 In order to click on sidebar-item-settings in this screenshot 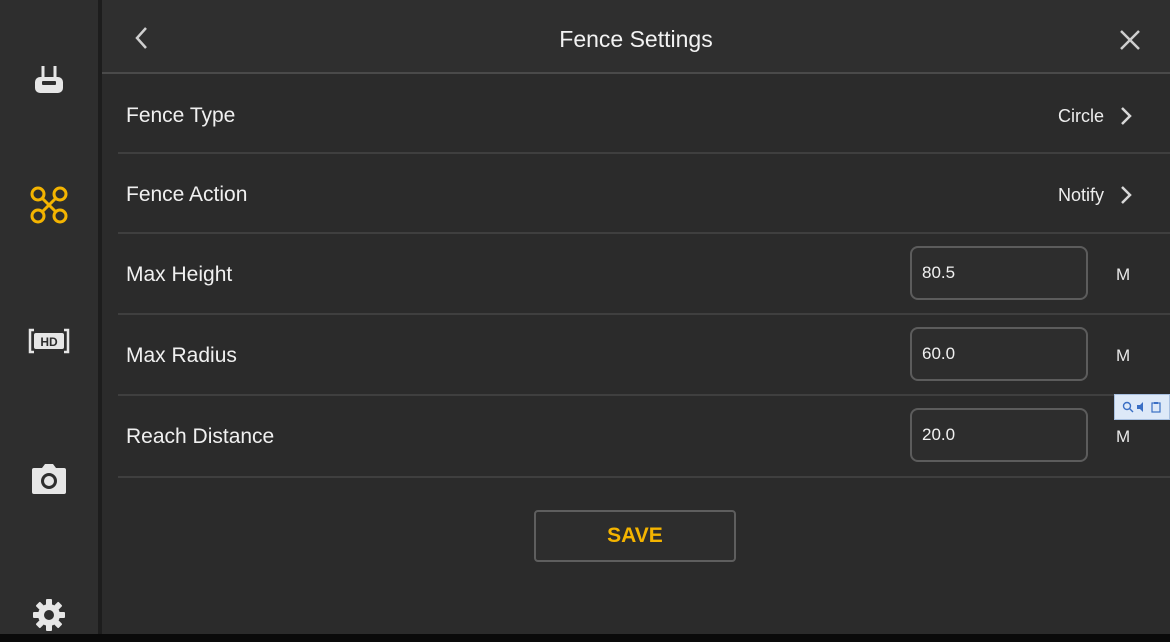, I will do `click(49, 615)`.